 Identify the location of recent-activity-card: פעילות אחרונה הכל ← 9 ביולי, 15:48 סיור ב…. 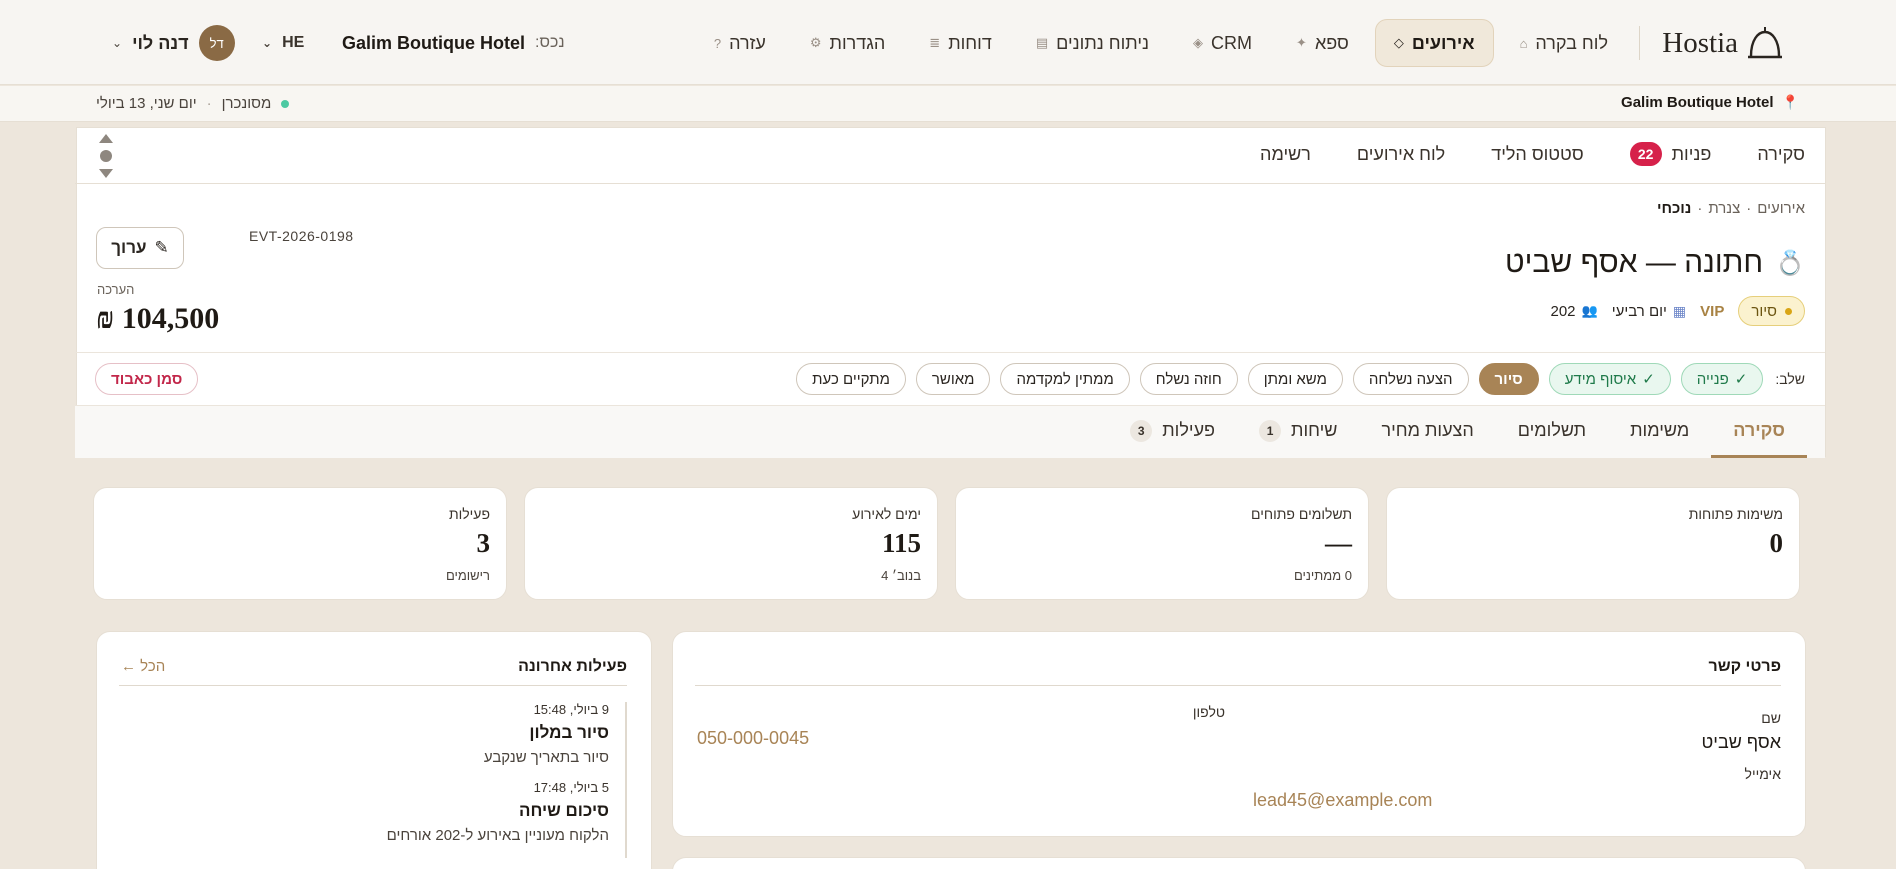
(374, 750).